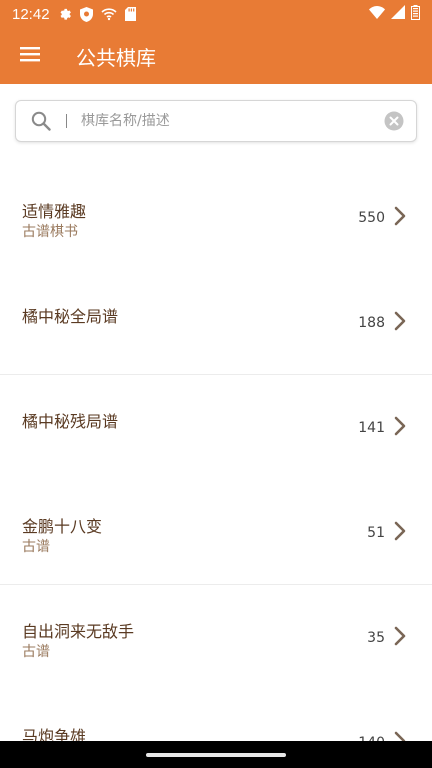 This screenshot has height=768, width=432. I want to click on list-item-count: 188, so click(371, 323).